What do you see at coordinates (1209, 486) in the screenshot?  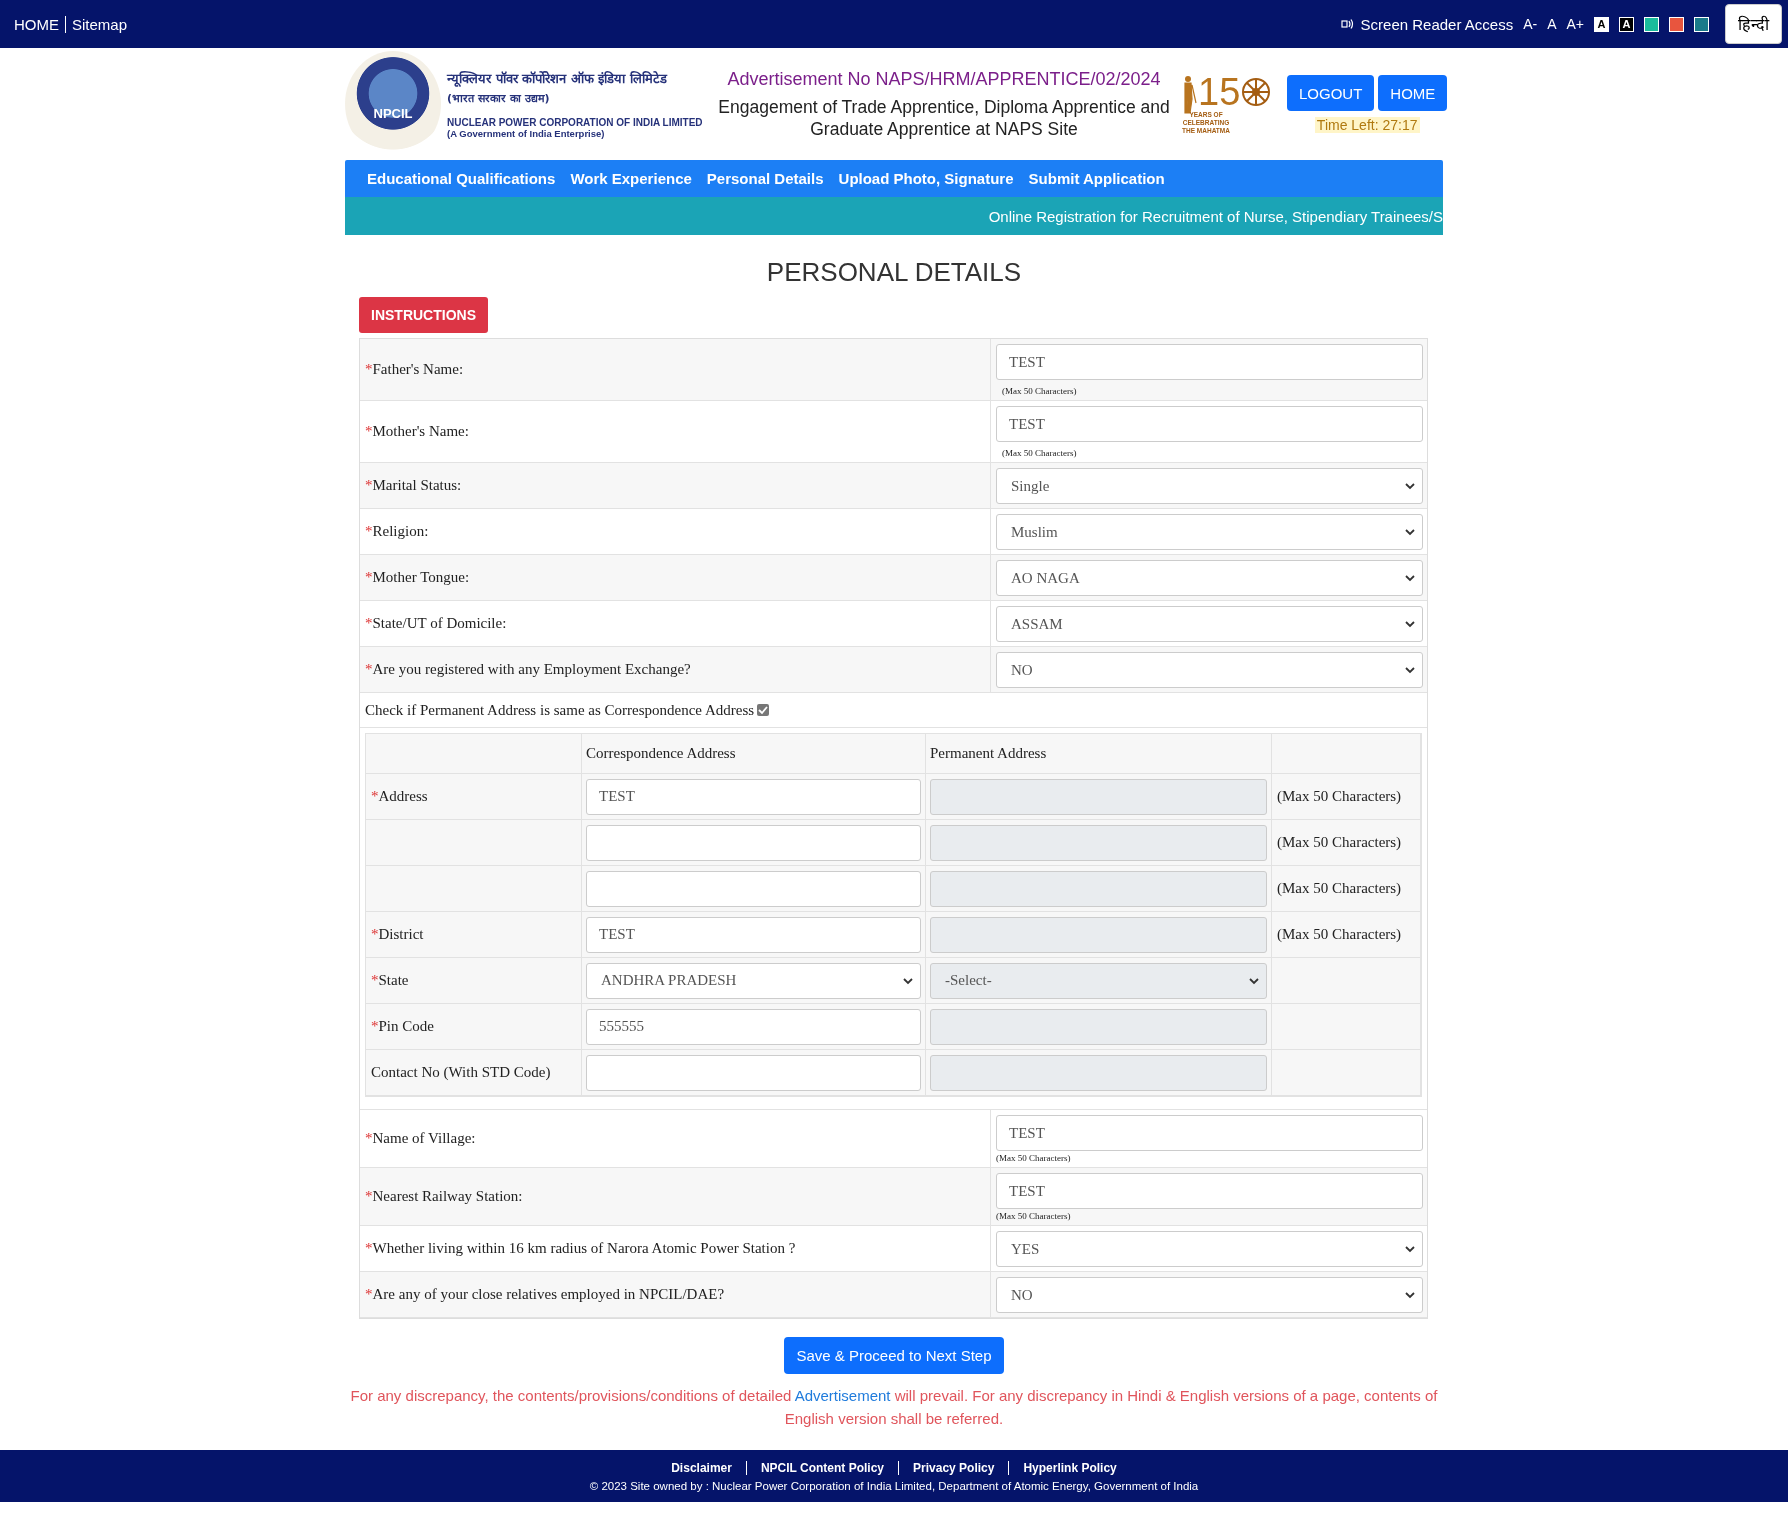 I see `dropdown: Single` at bounding box center [1209, 486].